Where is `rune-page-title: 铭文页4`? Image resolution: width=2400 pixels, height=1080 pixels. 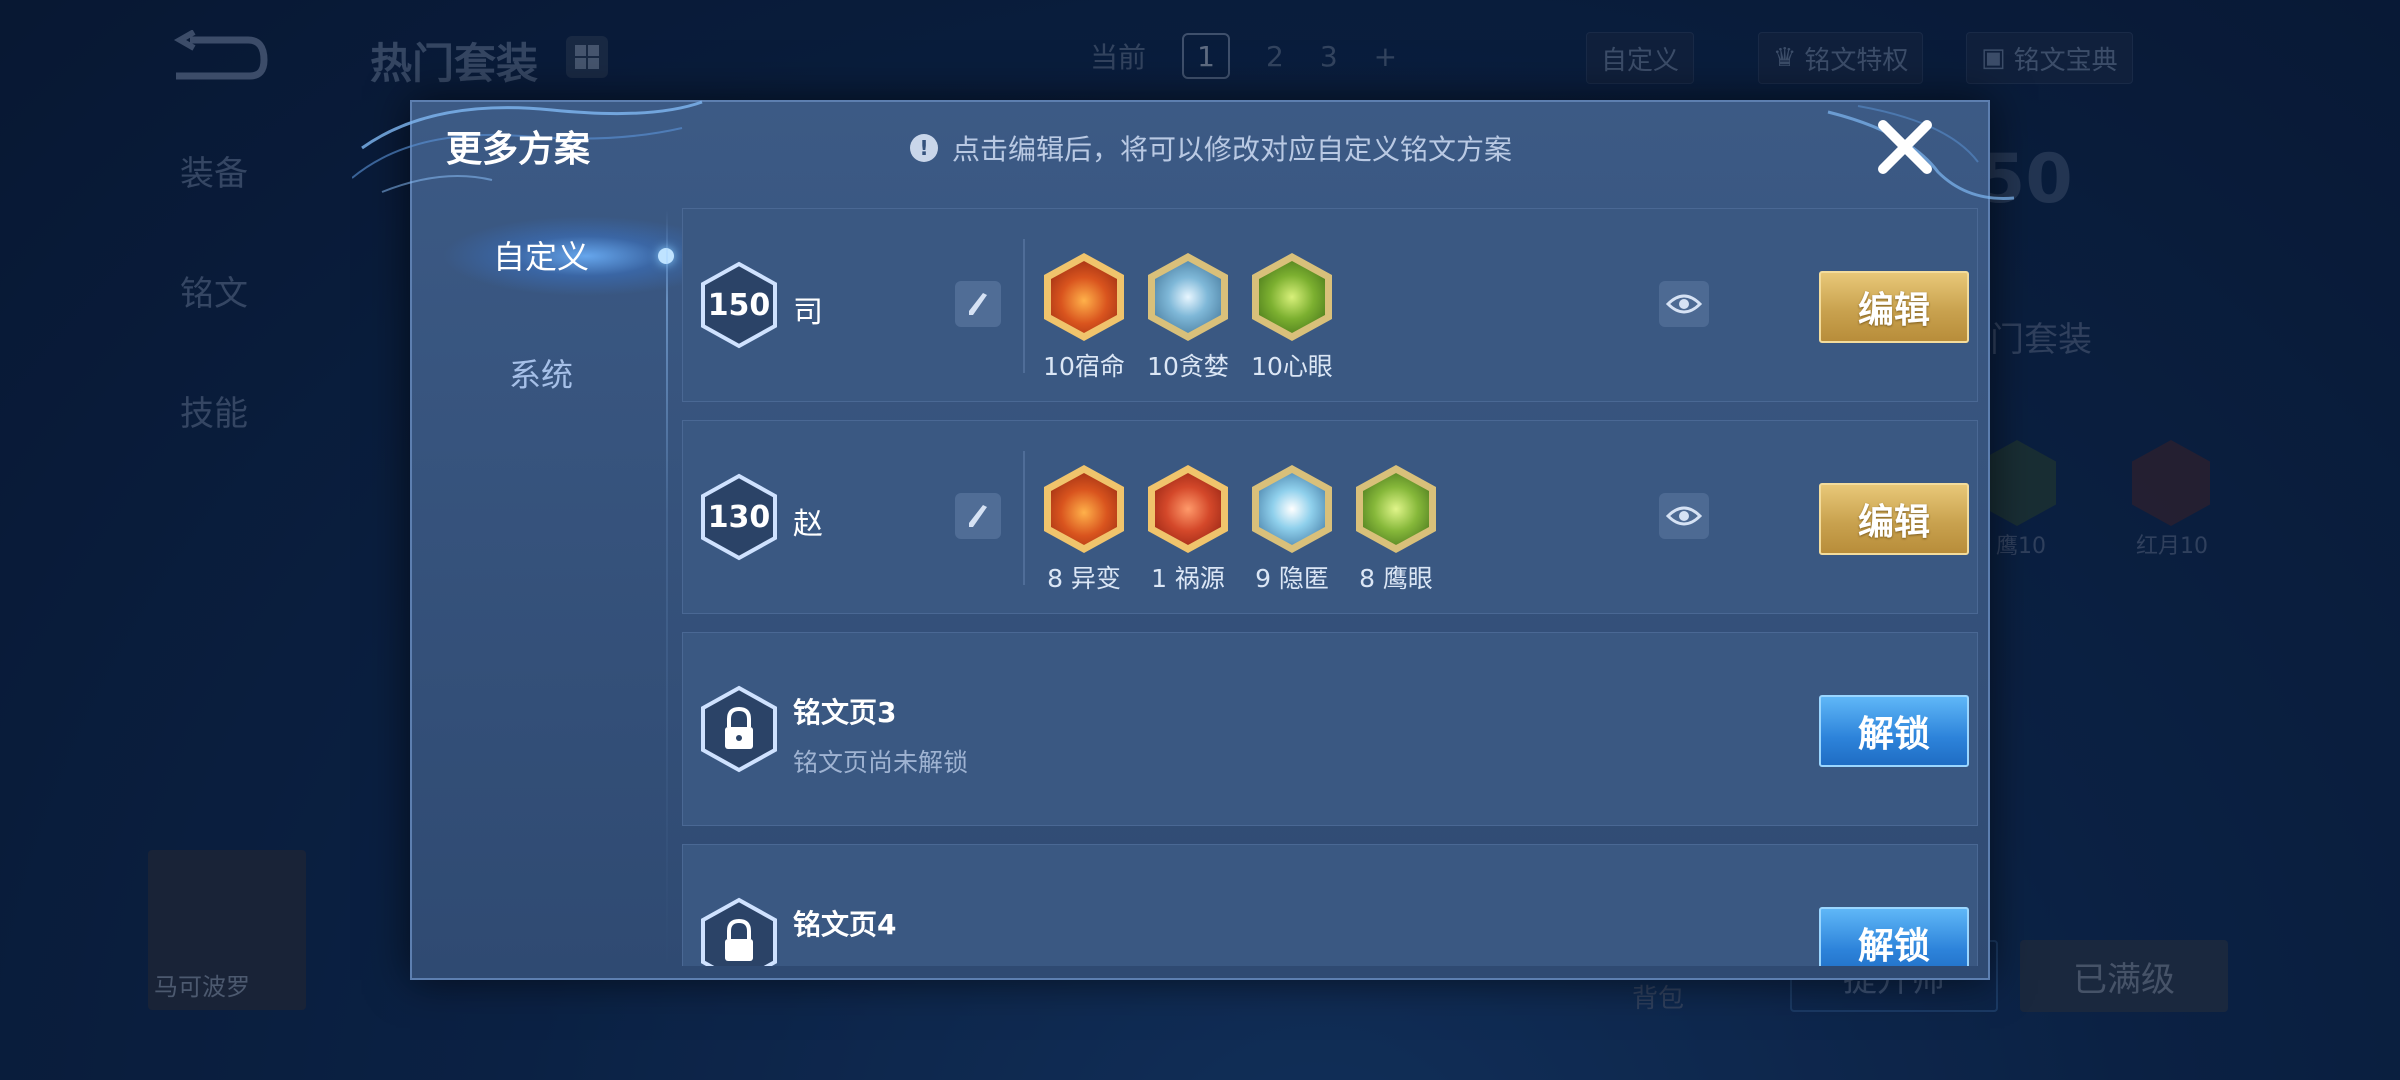 rune-page-title: 铭文页4 is located at coordinates (845, 924).